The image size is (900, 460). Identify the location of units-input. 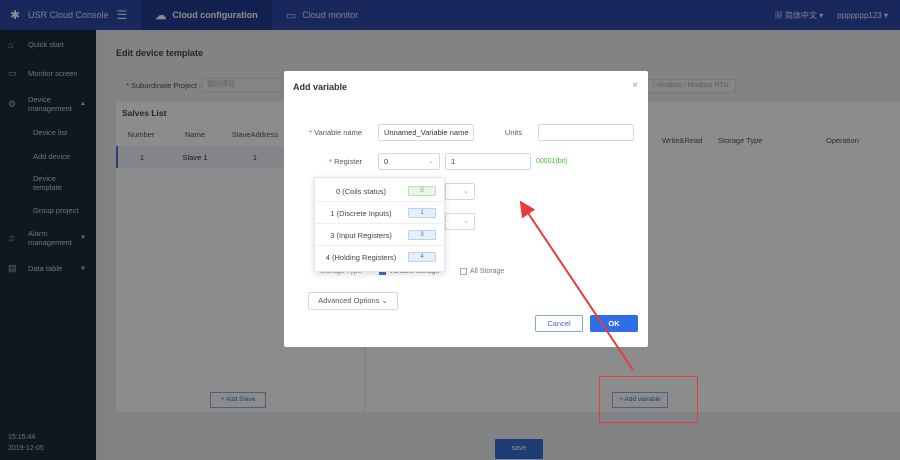
(586, 132).